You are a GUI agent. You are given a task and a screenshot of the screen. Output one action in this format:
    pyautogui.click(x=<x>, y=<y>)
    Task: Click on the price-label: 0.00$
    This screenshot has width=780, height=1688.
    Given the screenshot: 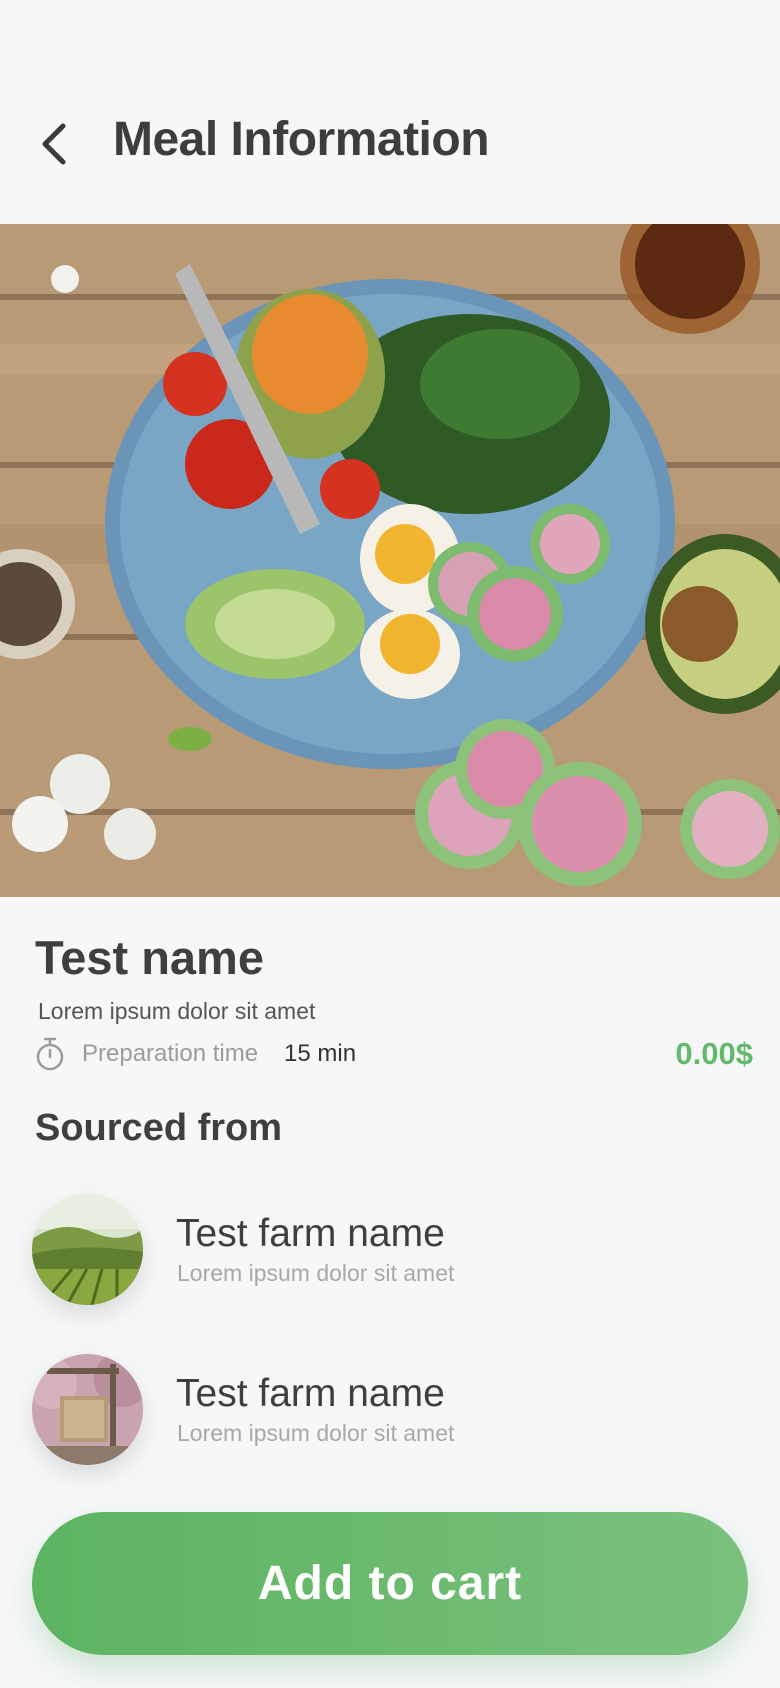 What is the action you would take?
    pyautogui.click(x=714, y=1053)
    